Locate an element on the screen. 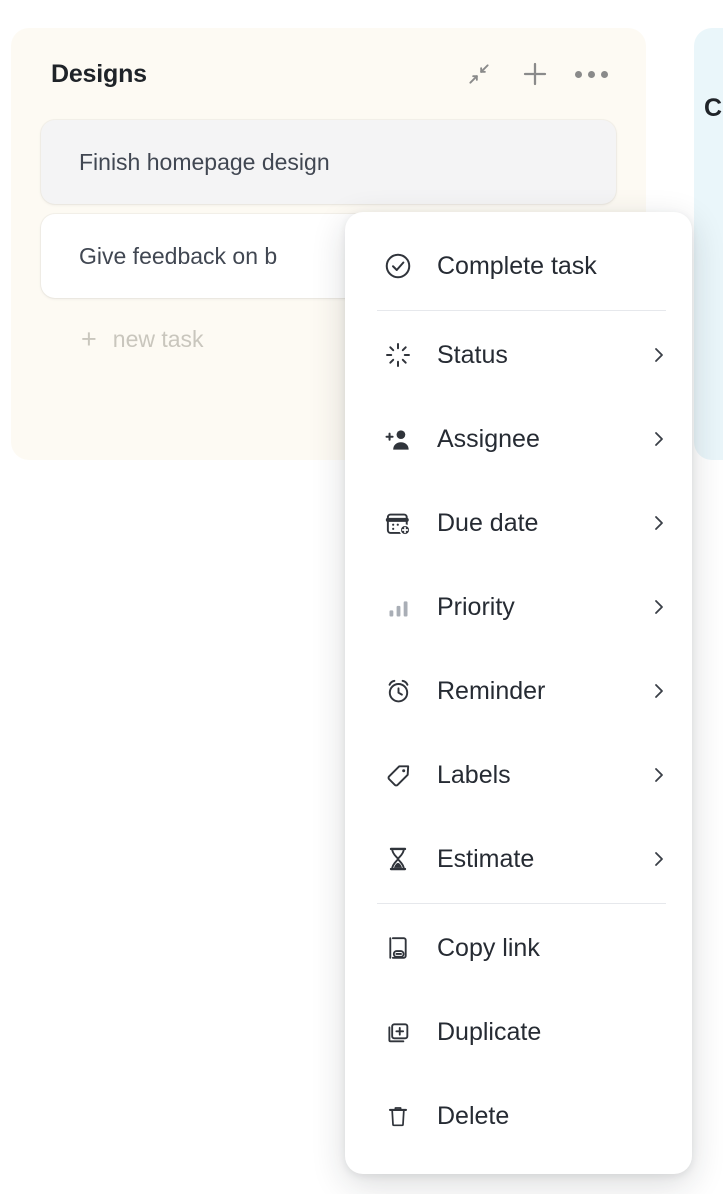  menu-item-labels: Labels is located at coordinates (518, 775).